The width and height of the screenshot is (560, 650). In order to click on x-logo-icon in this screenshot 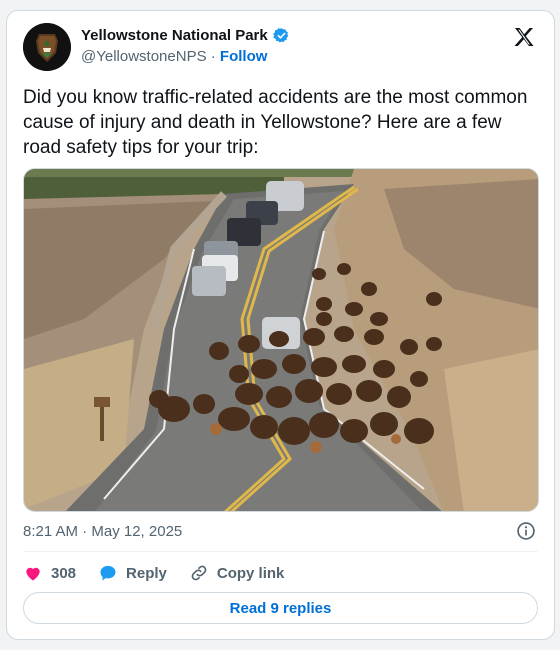, I will do `click(524, 37)`.